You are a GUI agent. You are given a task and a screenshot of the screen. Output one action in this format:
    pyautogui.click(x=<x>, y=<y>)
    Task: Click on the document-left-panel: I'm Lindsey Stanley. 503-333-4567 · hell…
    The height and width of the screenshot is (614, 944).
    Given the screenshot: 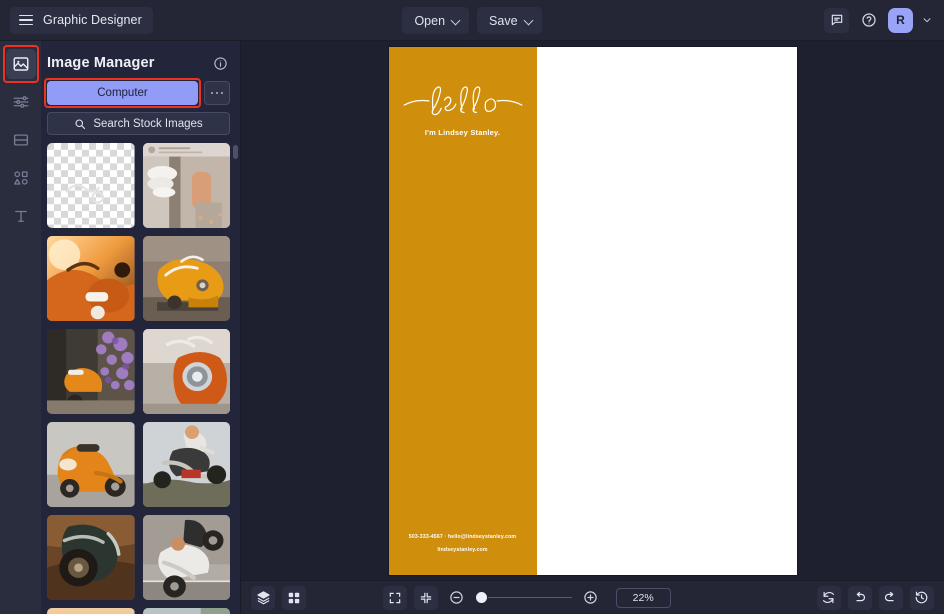 What is the action you would take?
    pyautogui.click(x=462, y=310)
    